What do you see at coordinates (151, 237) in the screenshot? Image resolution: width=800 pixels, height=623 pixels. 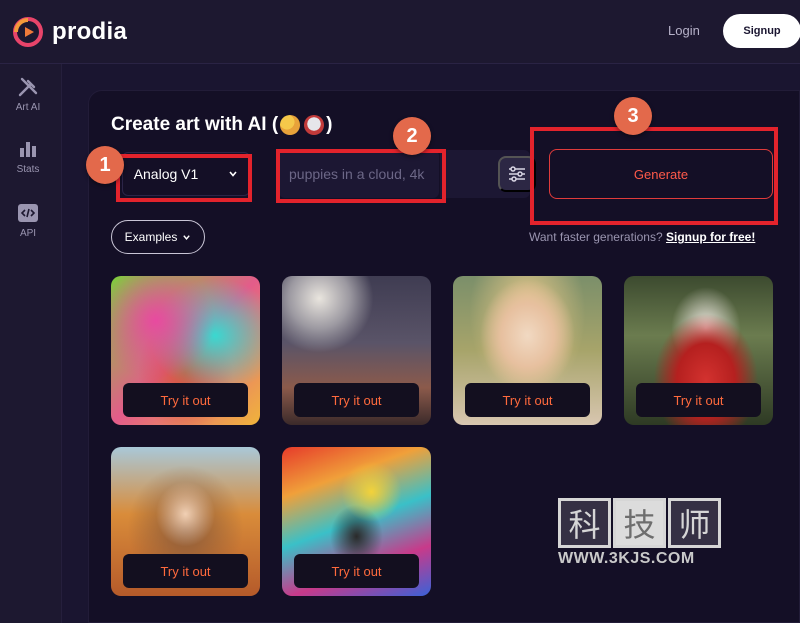 I see `examples-label: Examples` at bounding box center [151, 237].